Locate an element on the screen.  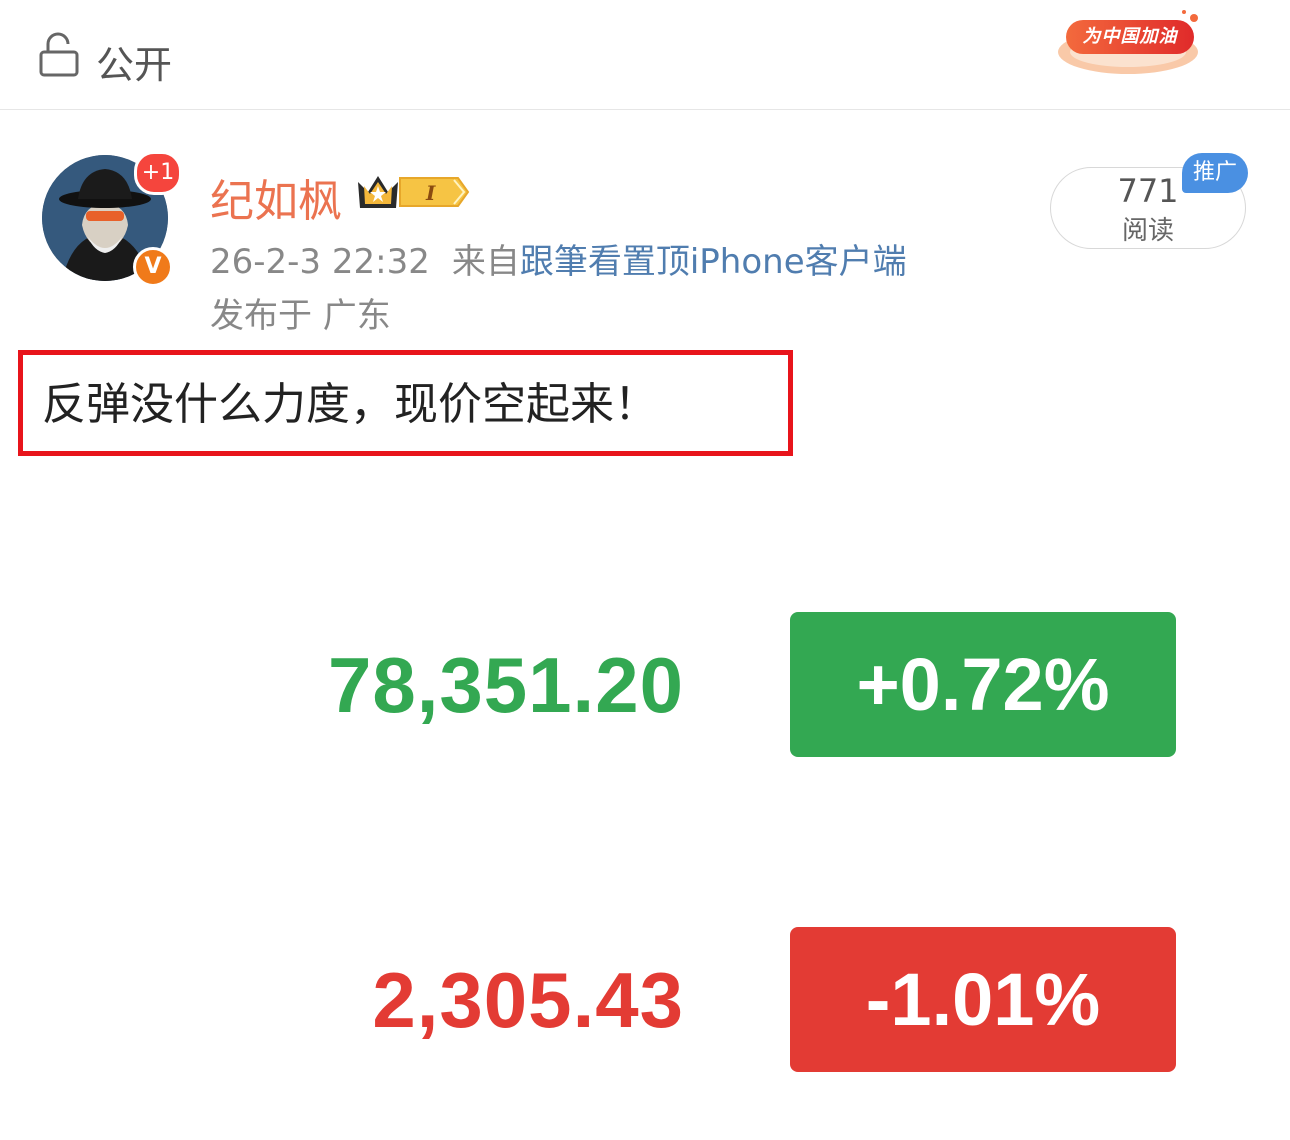
event-badge-text: 为中国加油 is located at coordinates (1130, 36).